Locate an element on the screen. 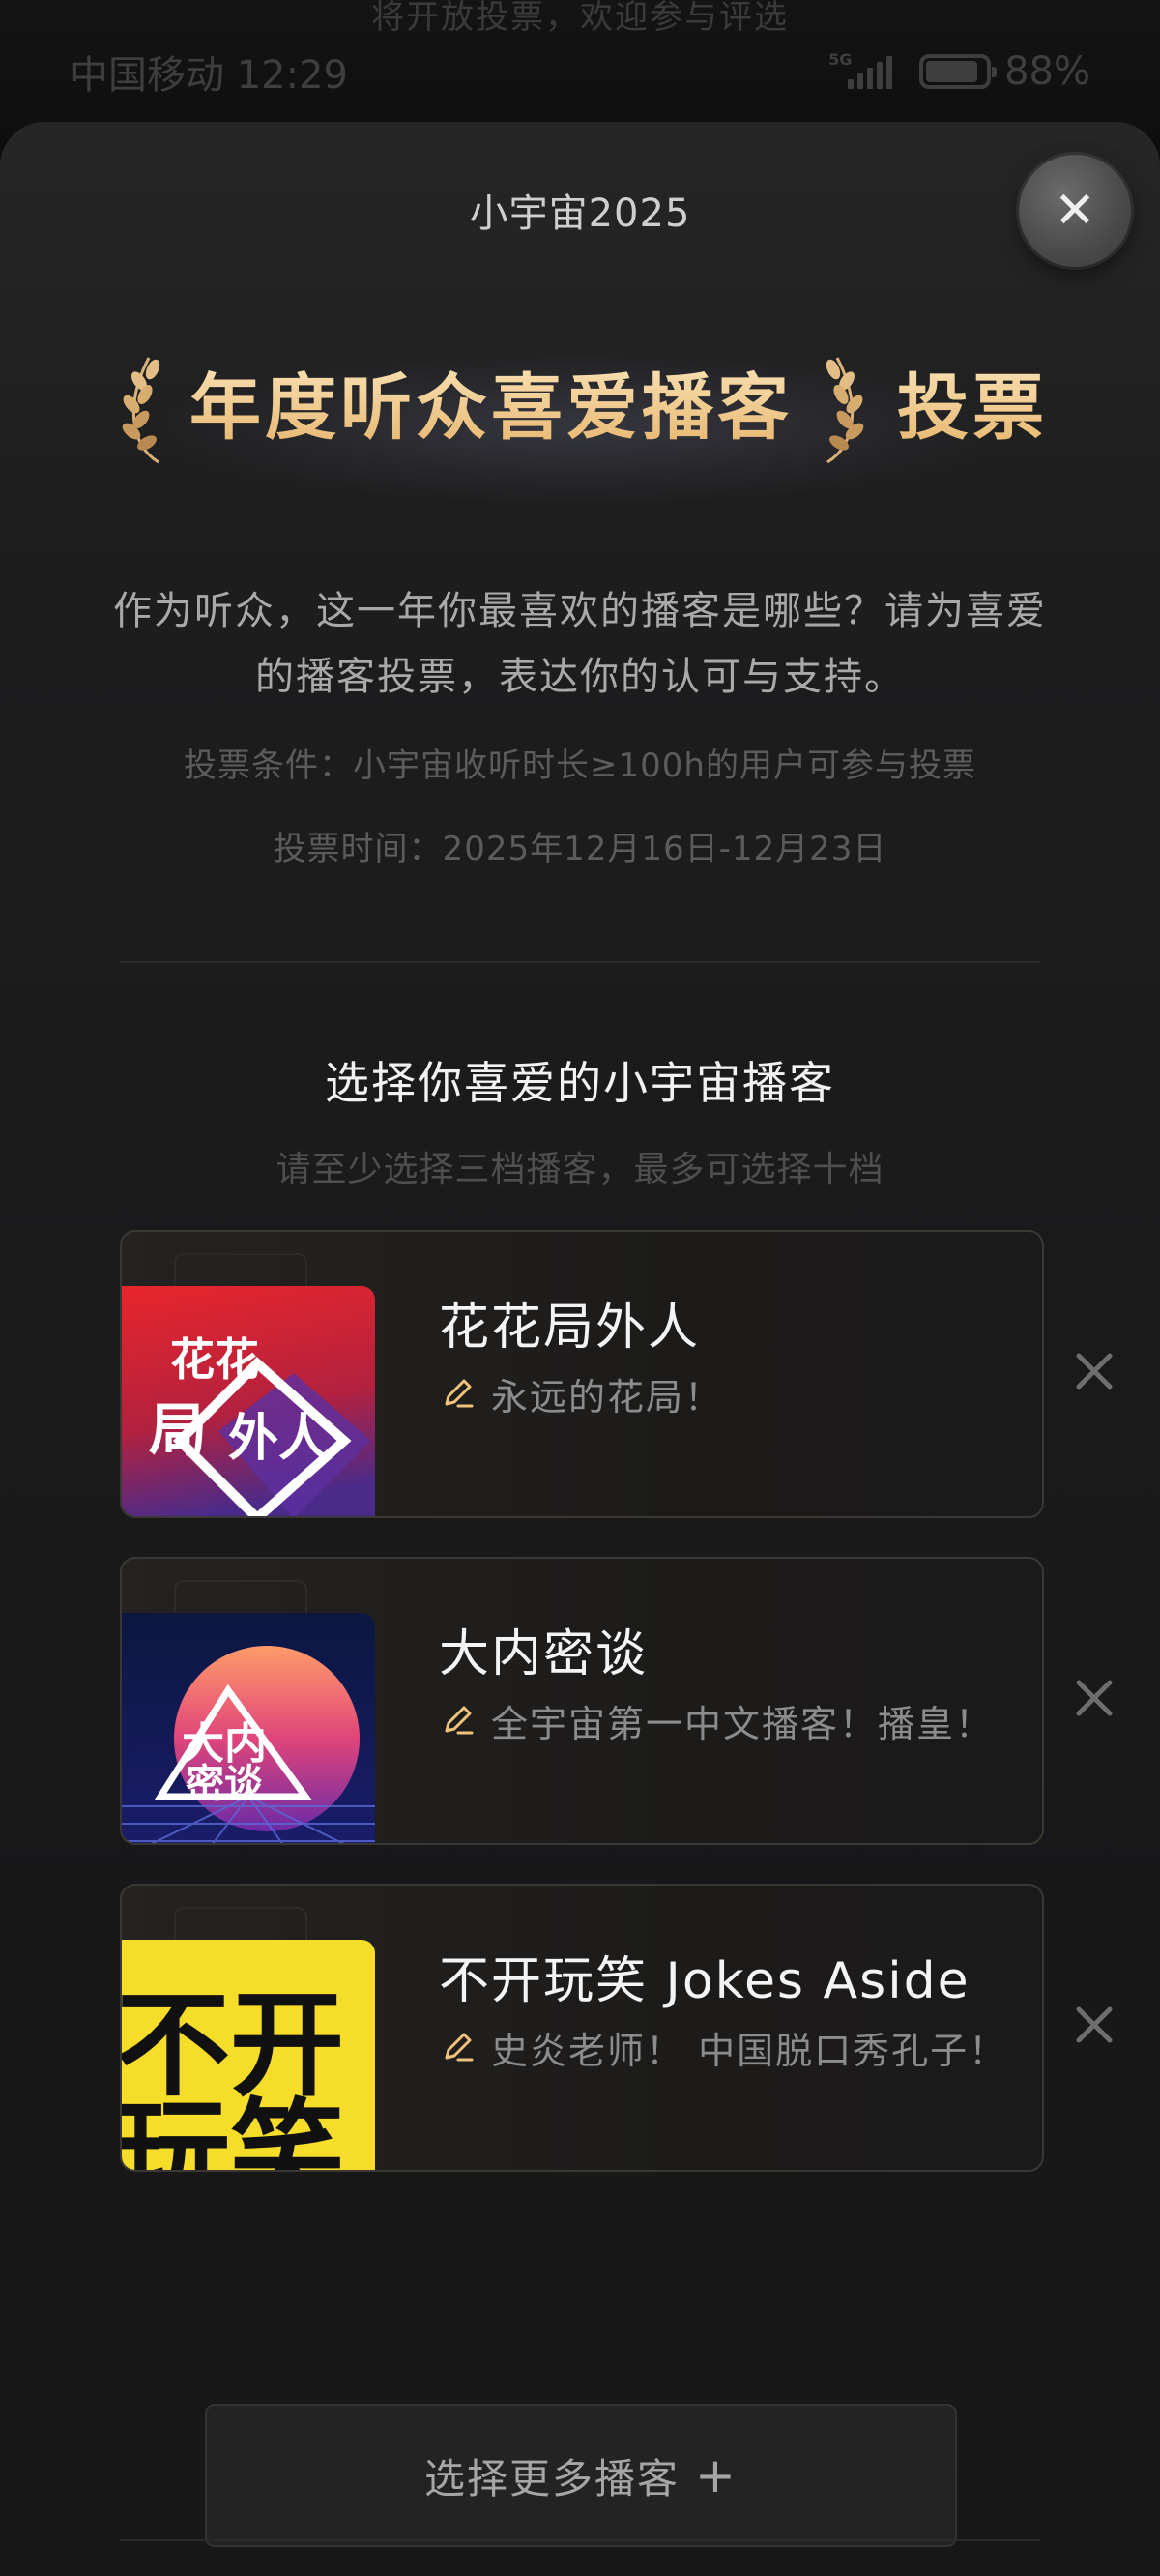 This screenshot has width=1160, height=2576. battery-percent: 88% is located at coordinates (1047, 71).